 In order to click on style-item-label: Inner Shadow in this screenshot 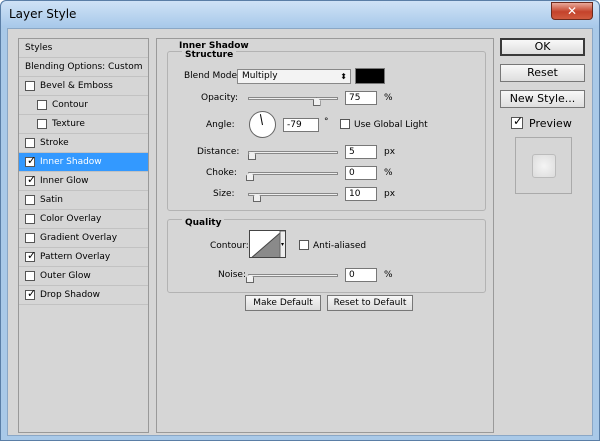, I will do `click(71, 162)`.